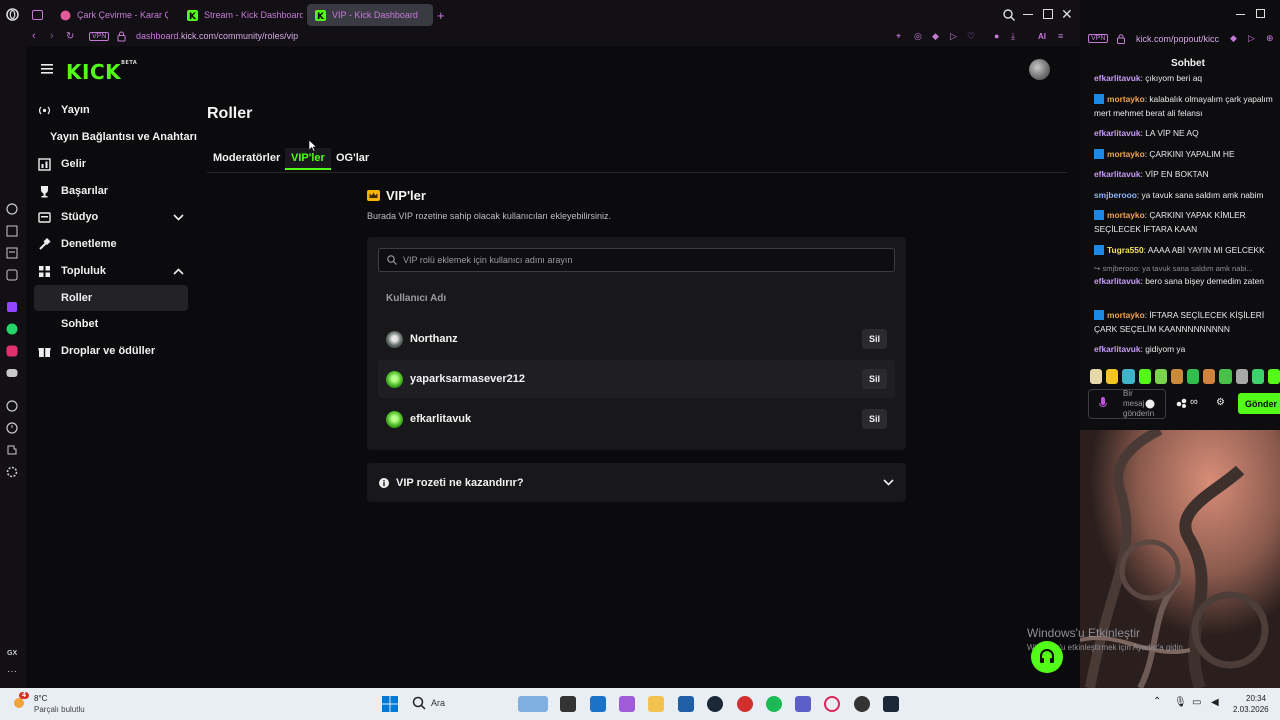 The height and width of the screenshot is (720, 1280). What do you see at coordinates (568, 704) in the screenshot?
I see `task-view-icon` at bounding box center [568, 704].